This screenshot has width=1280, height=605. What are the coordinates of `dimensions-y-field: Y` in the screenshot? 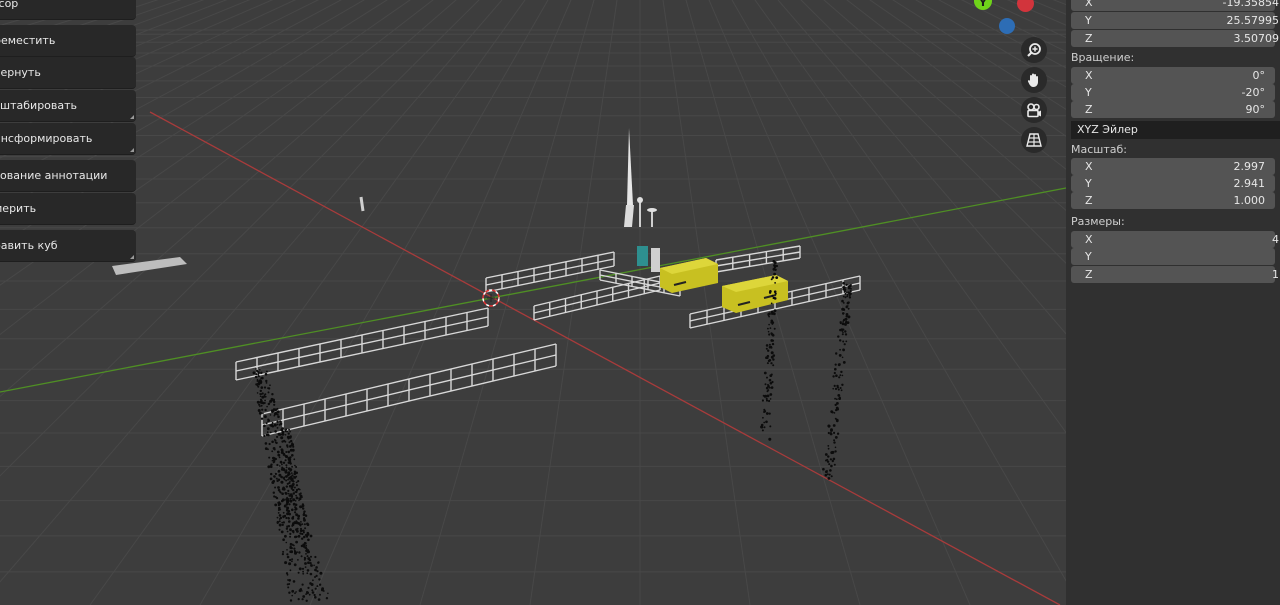 It's located at (1173, 256).